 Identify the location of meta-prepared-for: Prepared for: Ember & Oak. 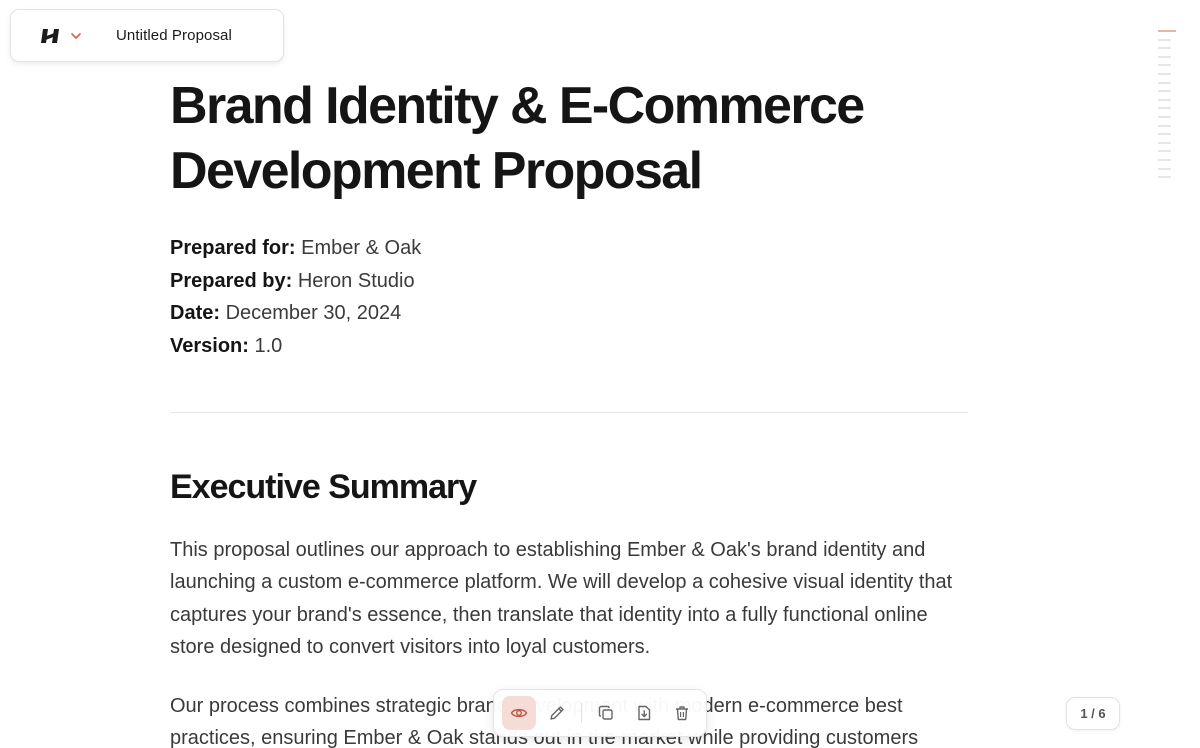
(296, 248).